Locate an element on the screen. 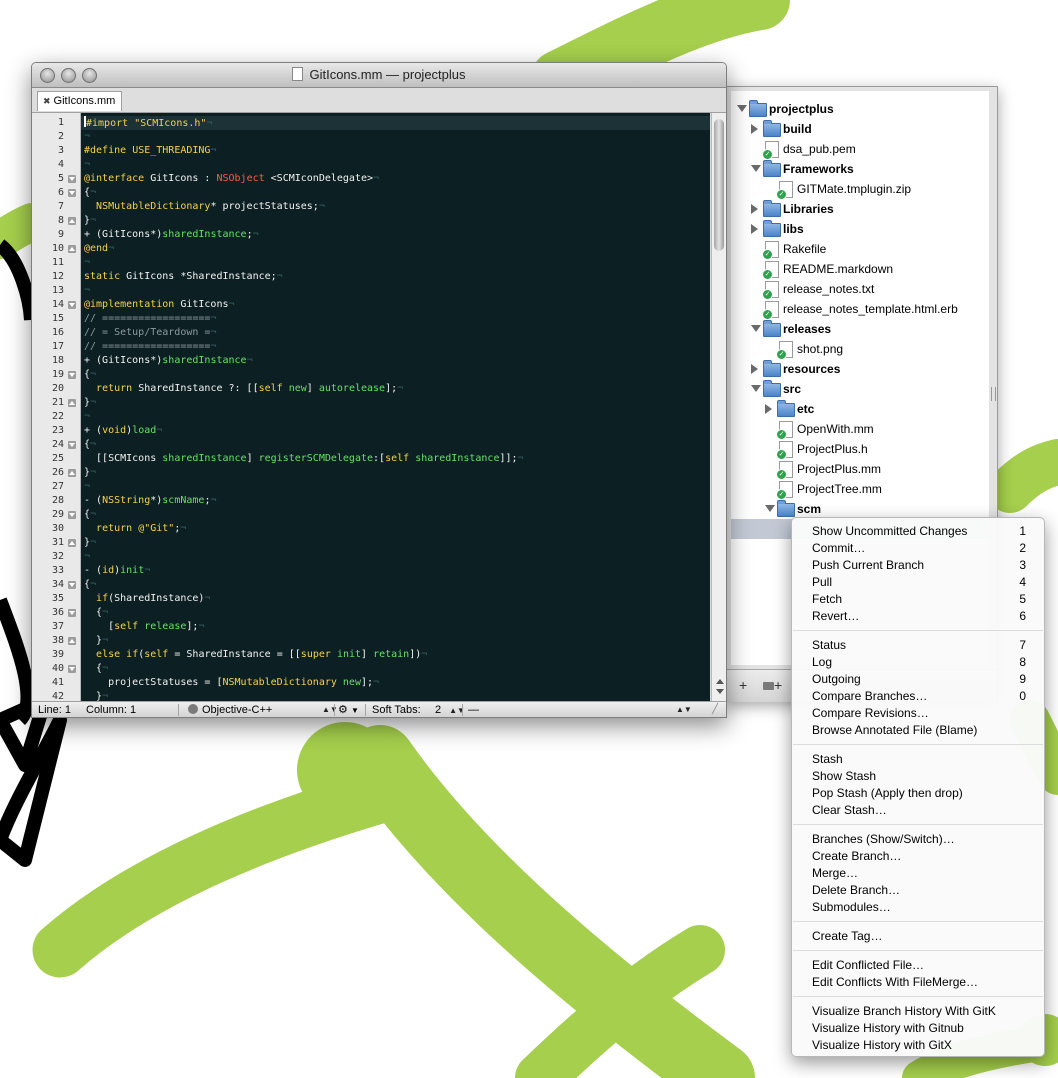 This screenshot has height=1078, width=1058. tree-item-shot-png: ✓ shot.png is located at coordinates (860, 349).